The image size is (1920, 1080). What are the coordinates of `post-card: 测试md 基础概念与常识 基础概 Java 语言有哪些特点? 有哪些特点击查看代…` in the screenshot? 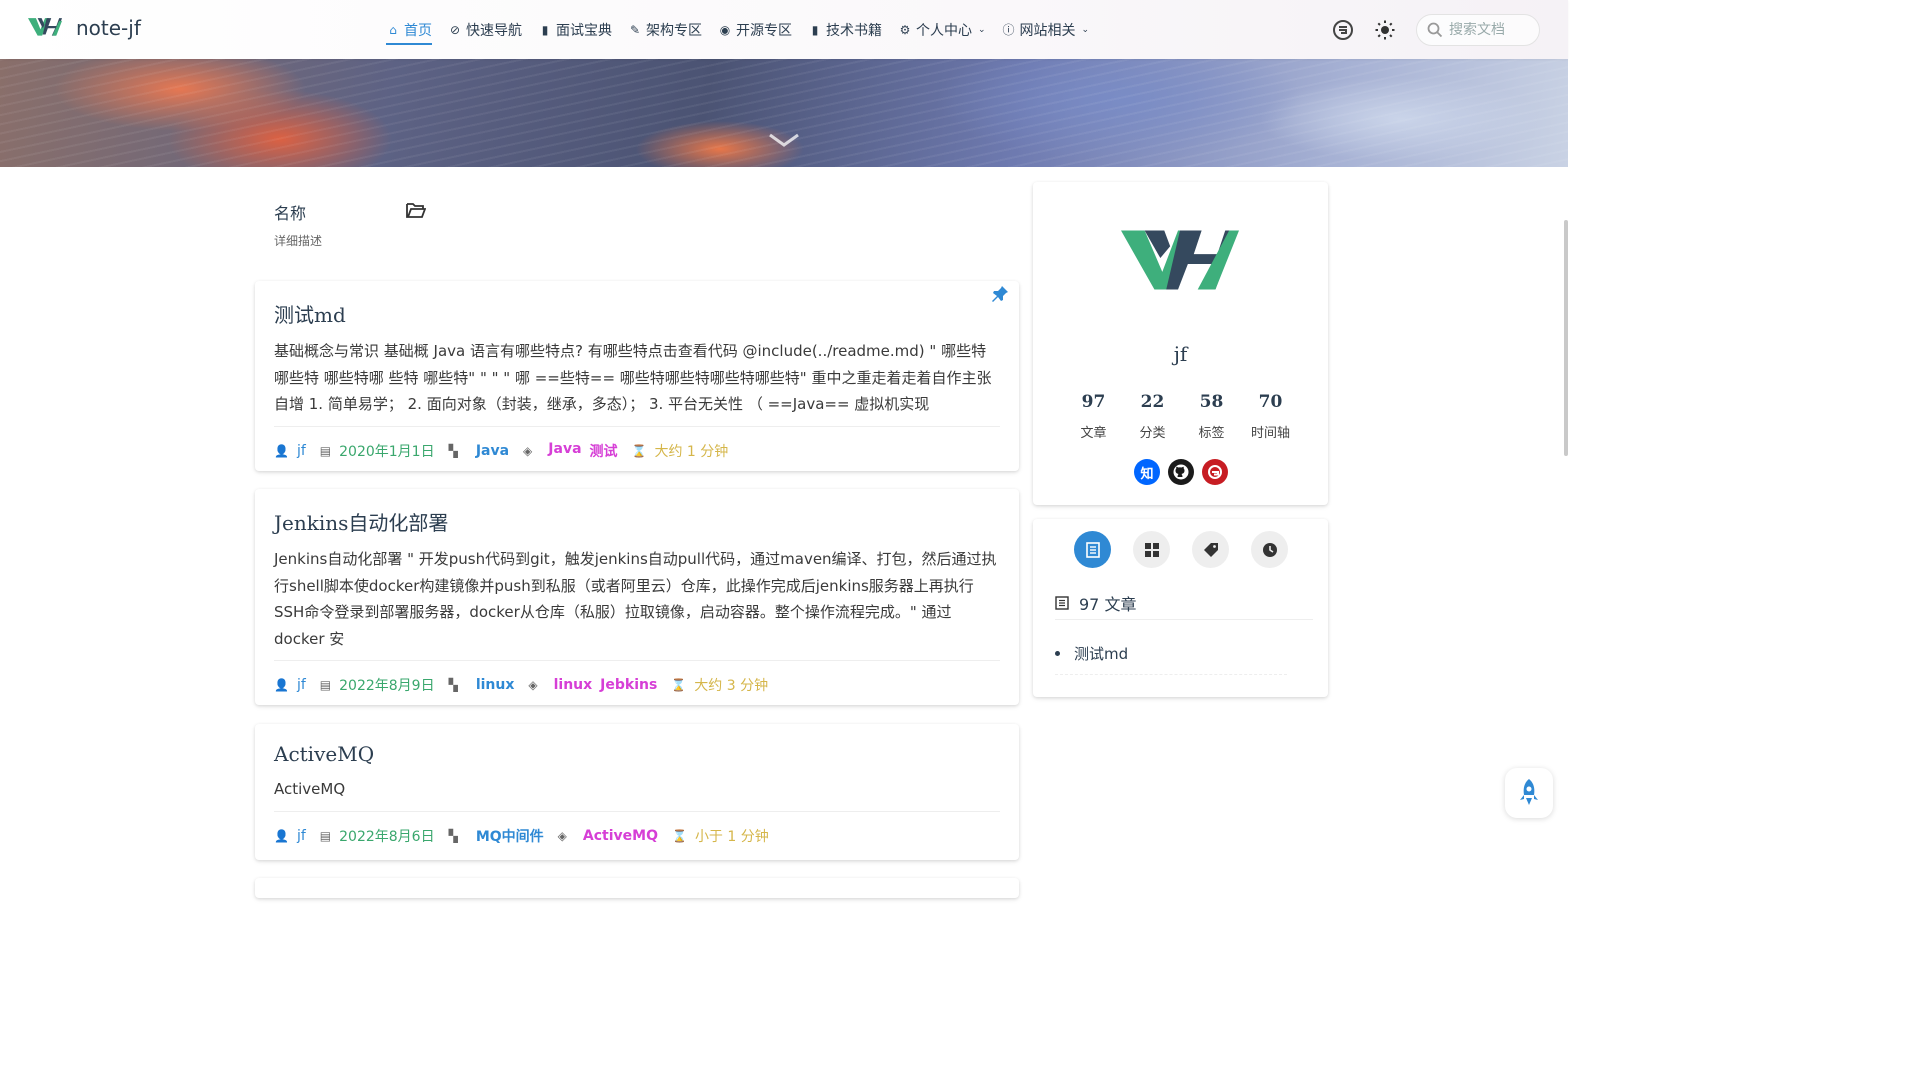 It's located at (637, 376).